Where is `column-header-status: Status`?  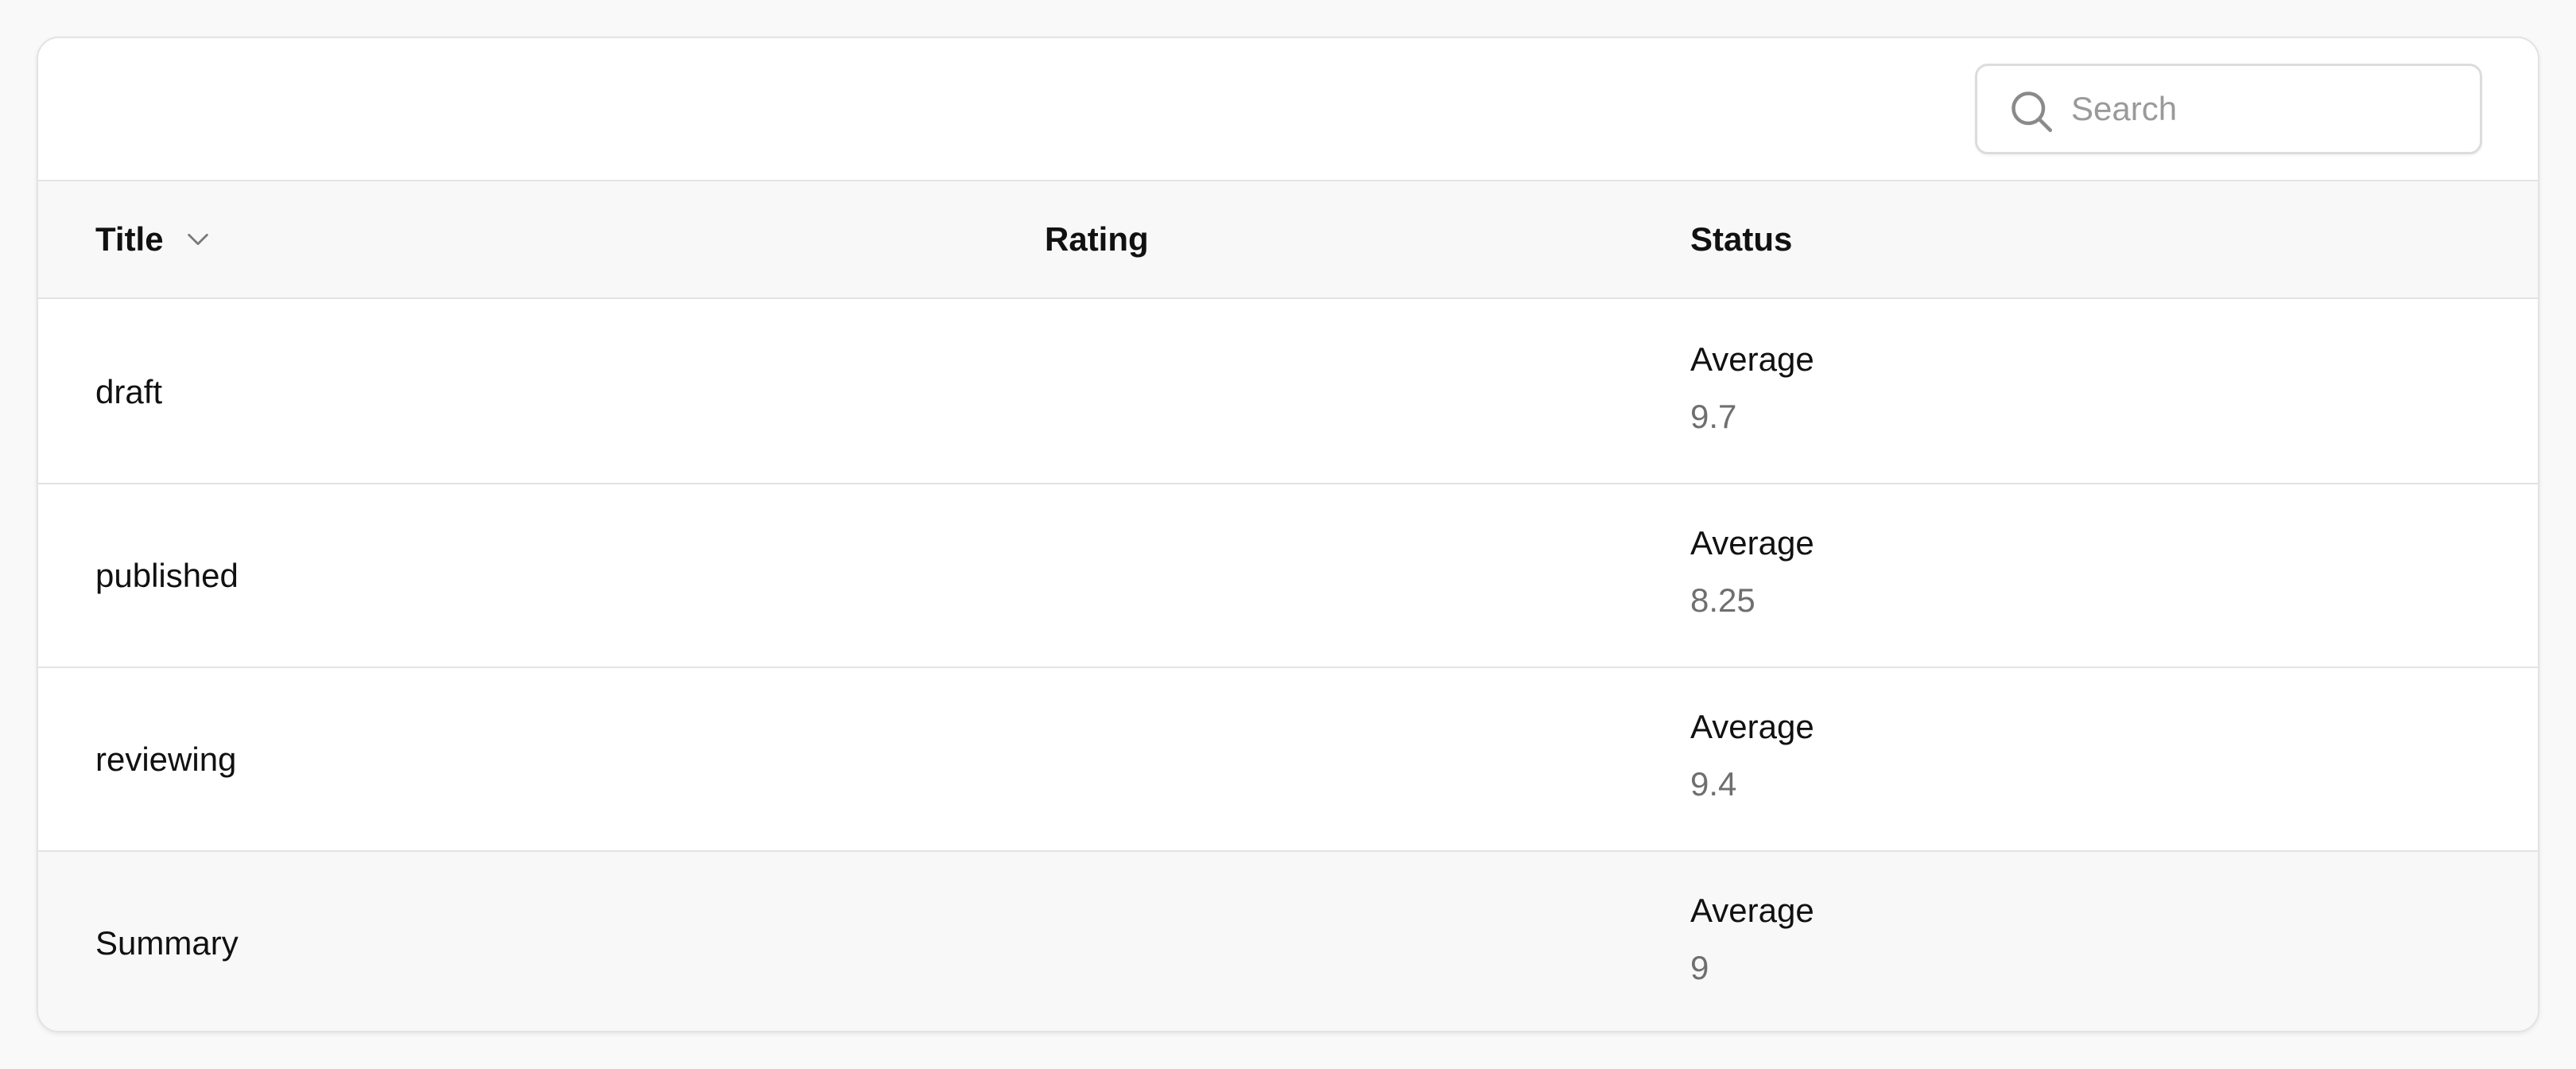
column-header-status: Status is located at coordinates (1741, 239).